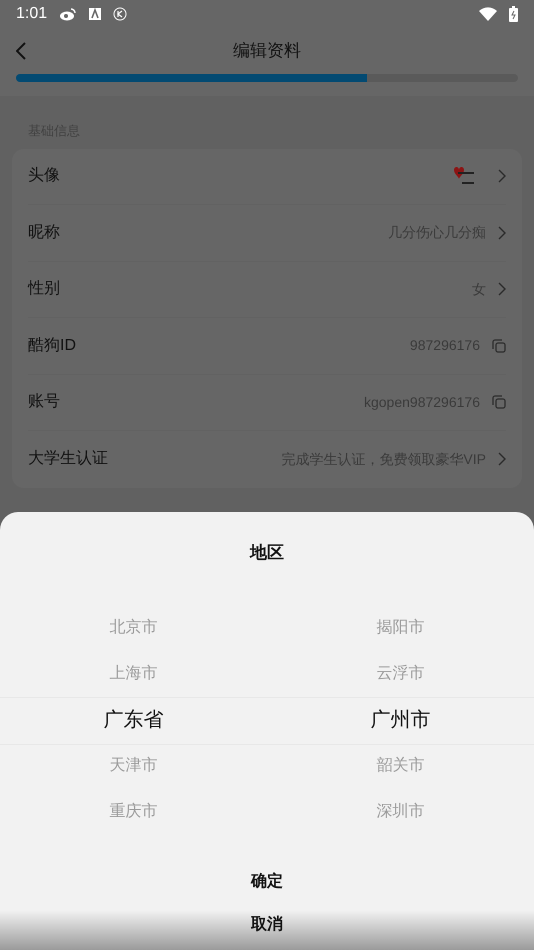 This screenshot has width=534, height=950. What do you see at coordinates (400, 673) in the screenshot?
I see `picker-option: 云浮市` at bounding box center [400, 673].